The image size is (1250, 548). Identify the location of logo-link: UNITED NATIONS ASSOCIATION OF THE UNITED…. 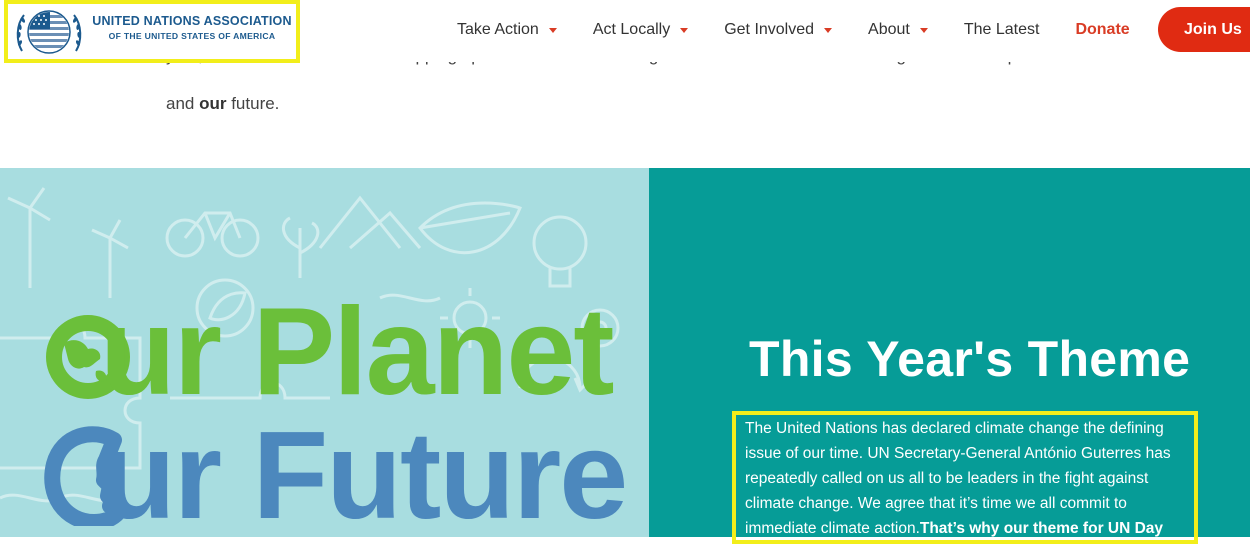
(152, 31).